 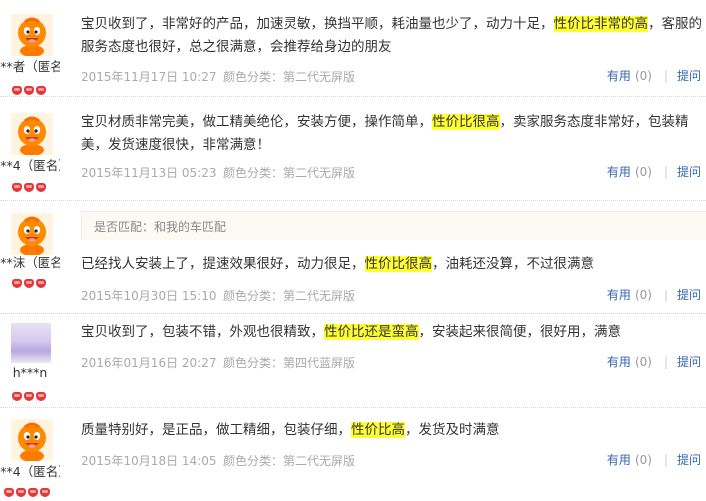 I want to click on user-photo-avatar, so click(x=31, y=343).